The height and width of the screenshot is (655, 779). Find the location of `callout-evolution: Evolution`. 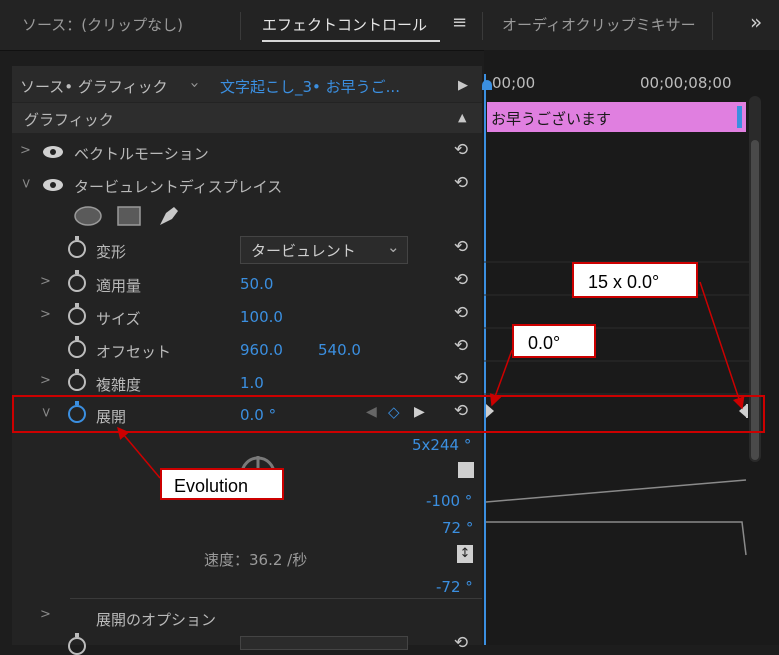

callout-evolution: Evolution is located at coordinates (222, 484).